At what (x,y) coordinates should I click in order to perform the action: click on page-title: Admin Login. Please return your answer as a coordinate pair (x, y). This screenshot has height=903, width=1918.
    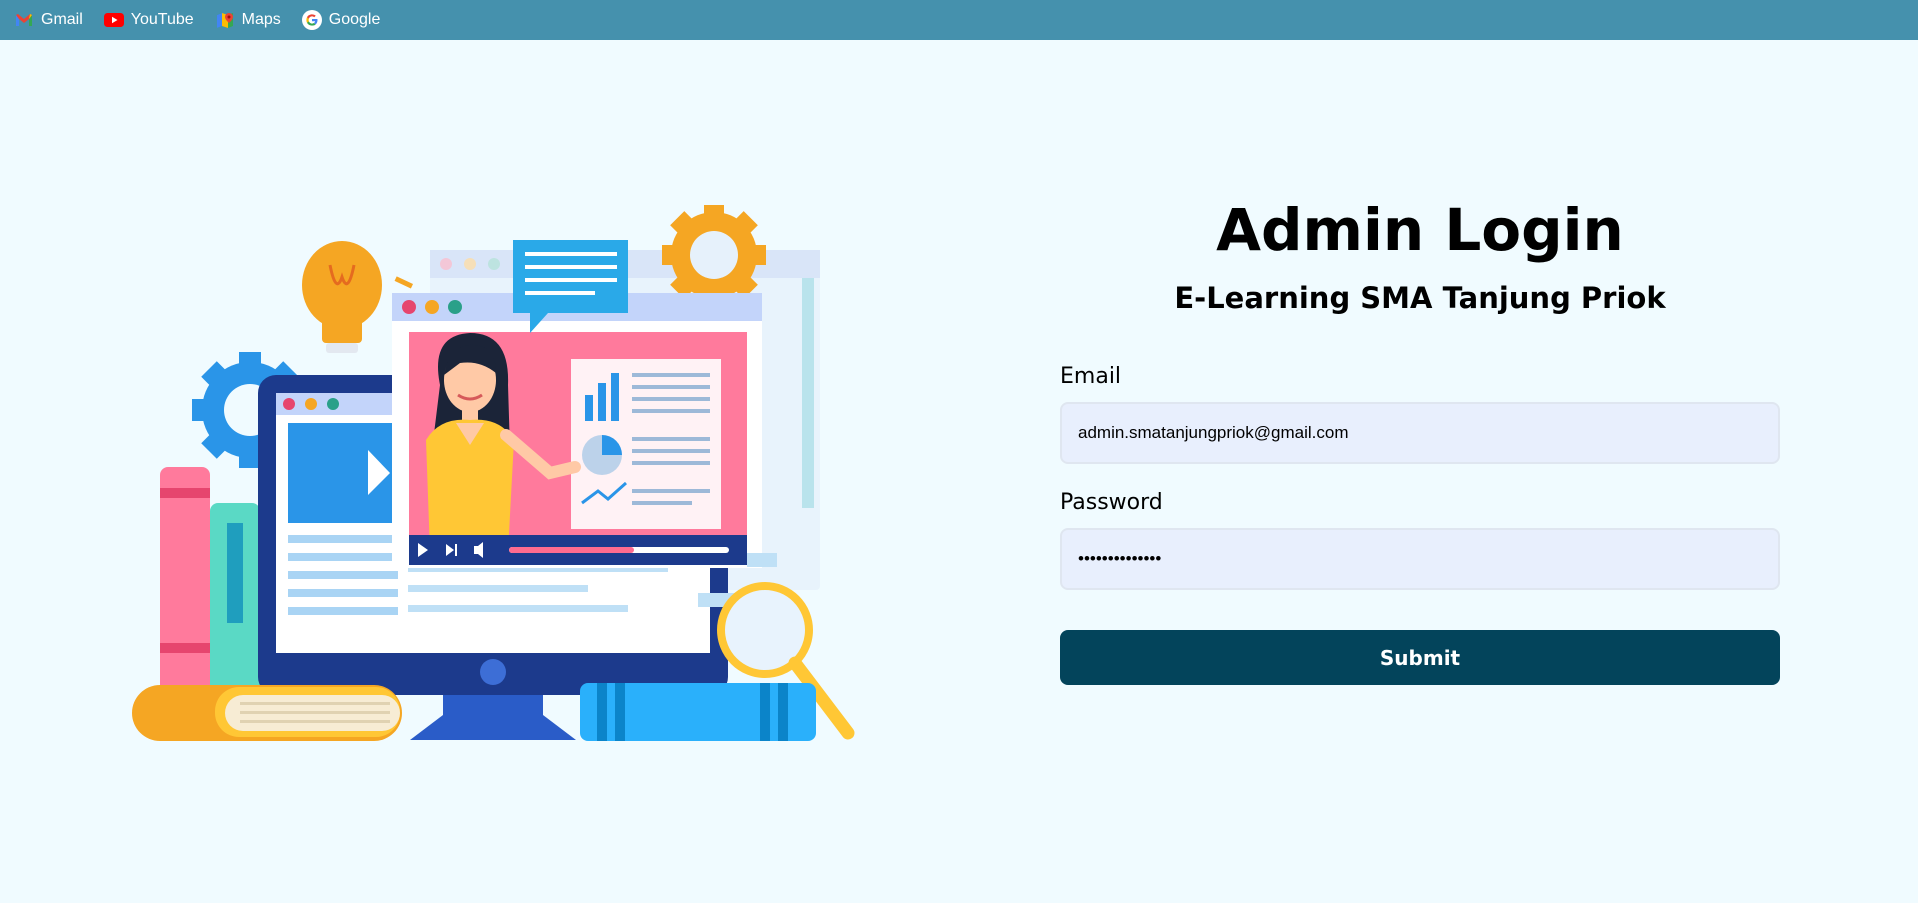
    Looking at the image, I should click on (1420, 230).